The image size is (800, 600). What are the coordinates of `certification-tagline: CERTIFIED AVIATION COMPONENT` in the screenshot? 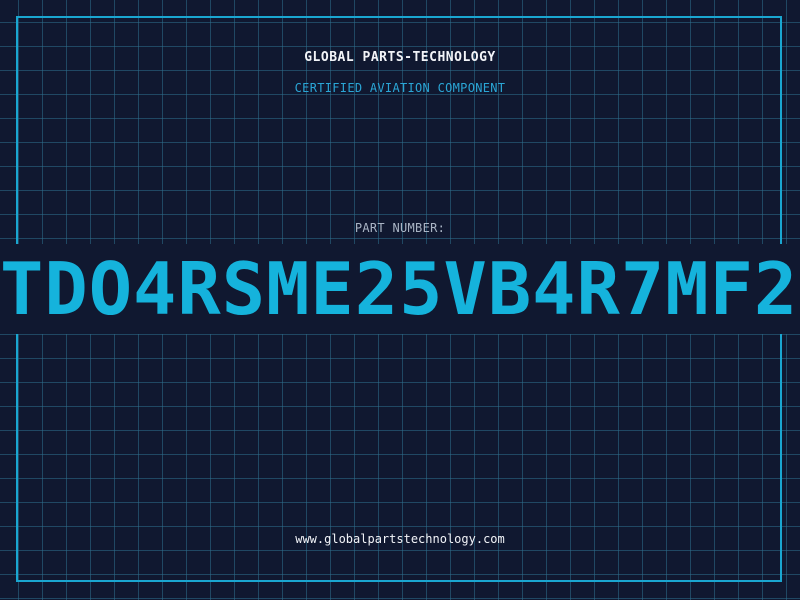 It's located at (400, 88).